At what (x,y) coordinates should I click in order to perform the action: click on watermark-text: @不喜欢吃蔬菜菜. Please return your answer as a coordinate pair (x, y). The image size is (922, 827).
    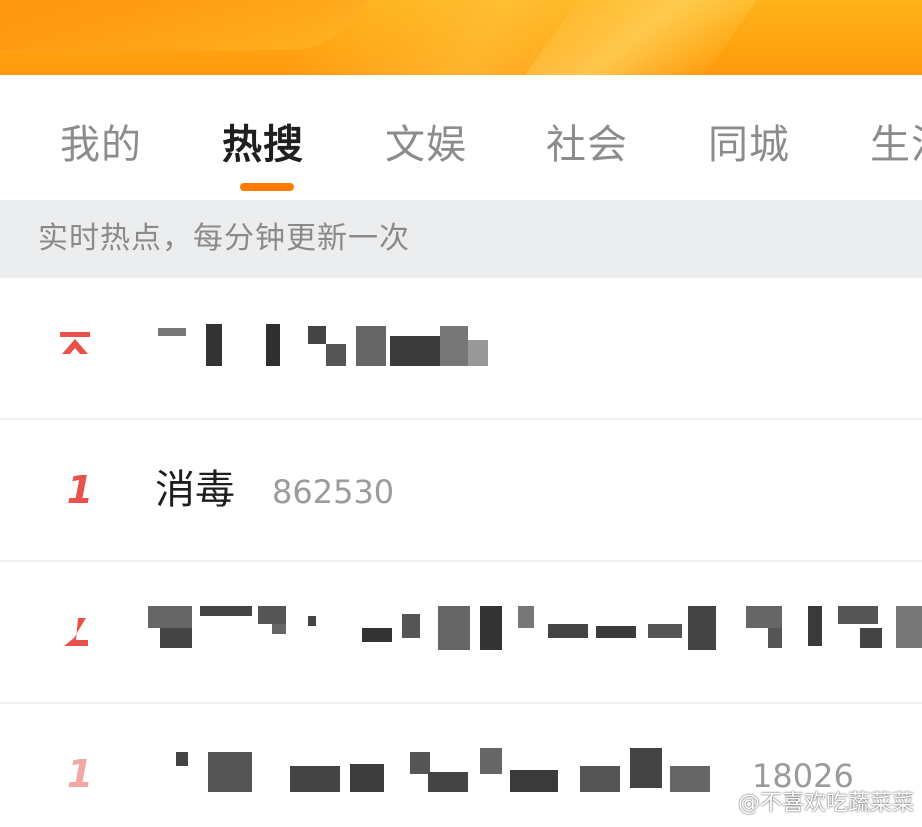
    Looking at the image, I should click on (825, 803).